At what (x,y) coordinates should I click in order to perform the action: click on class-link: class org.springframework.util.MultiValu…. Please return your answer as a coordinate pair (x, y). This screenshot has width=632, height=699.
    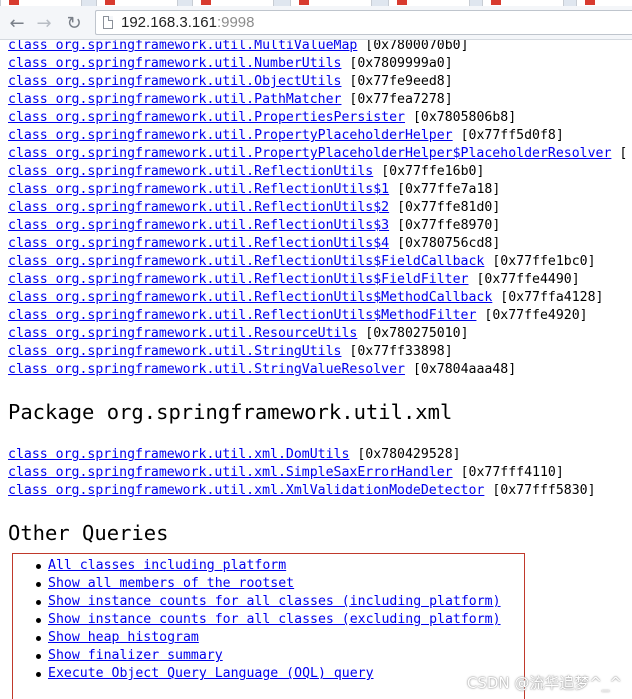
    Looking at the image, I should click on (182, 46).